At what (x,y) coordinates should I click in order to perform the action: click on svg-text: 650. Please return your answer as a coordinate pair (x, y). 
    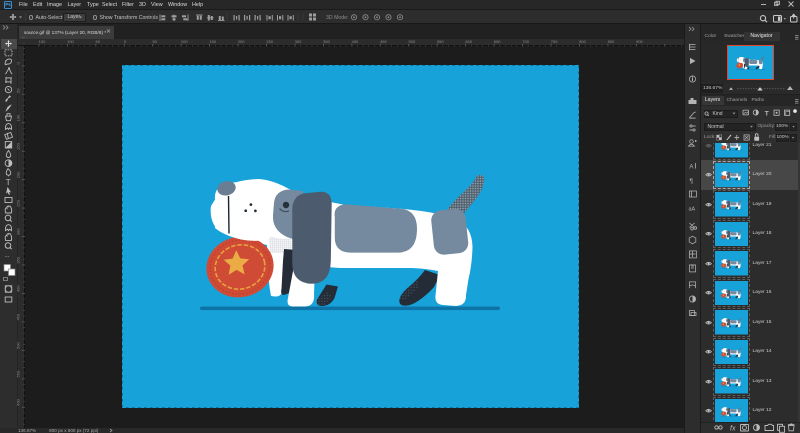
    Looking at the image, I should click on (497, 41).